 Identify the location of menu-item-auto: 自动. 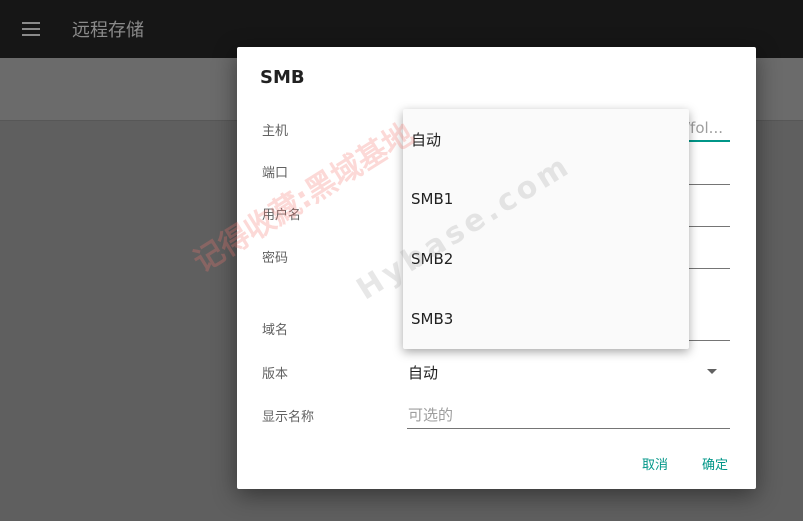
(546, 139).